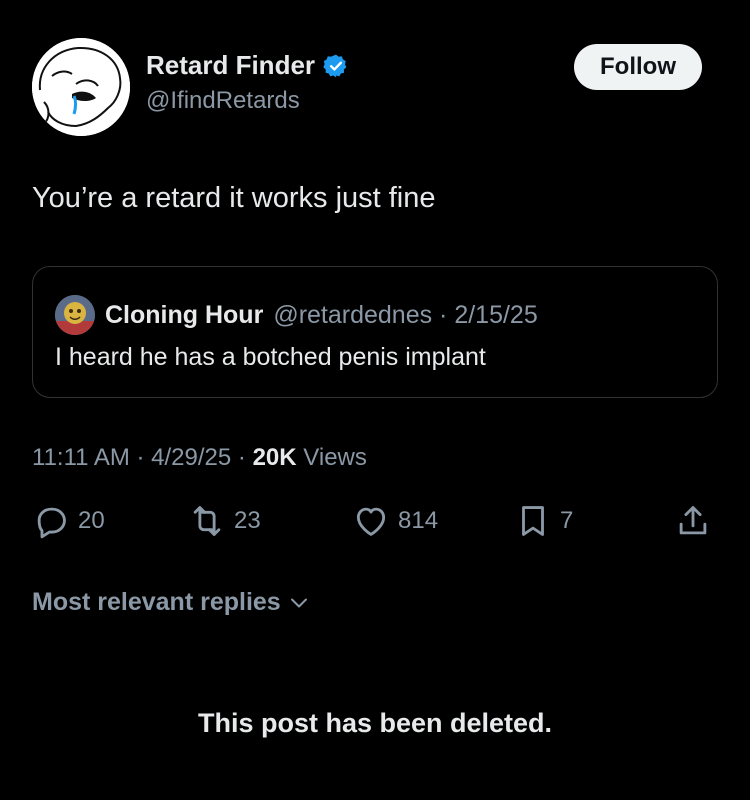 The width and height of the screenshot is (750, 800). What do you see at coordinates (156, 602) in the screenshot?
I see `replies-sort-label: Most relevant replies` at bounding box center [156, 602].